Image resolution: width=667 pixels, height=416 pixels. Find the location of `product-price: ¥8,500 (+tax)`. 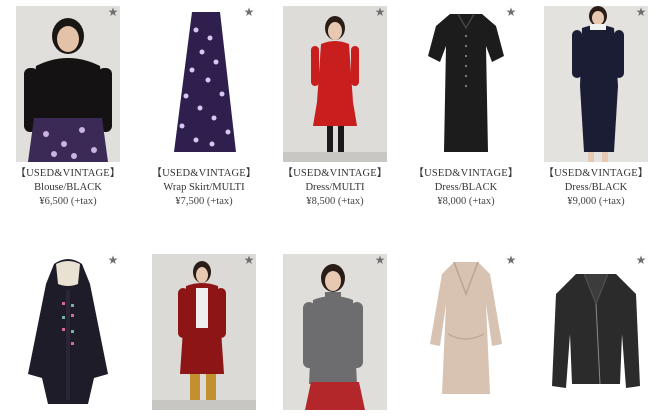

product-price: ¥8,500 (+tax) is located at coordinates (335, 201).